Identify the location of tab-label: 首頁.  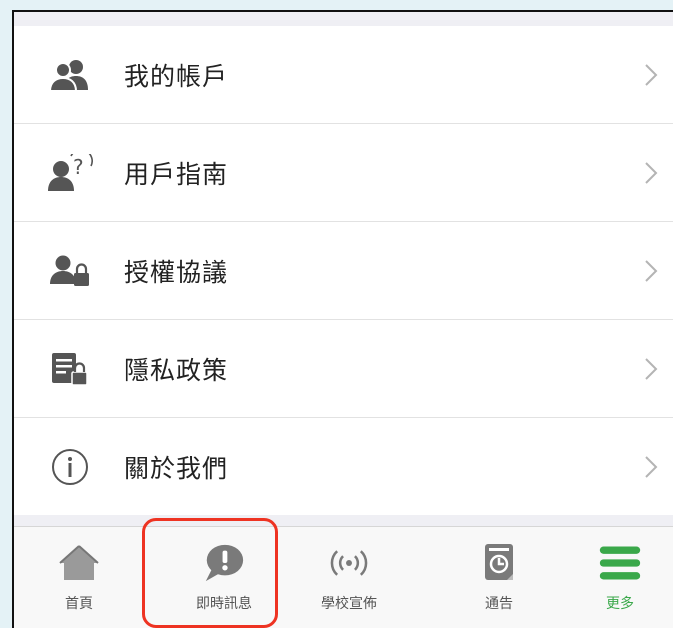
(79, 603).